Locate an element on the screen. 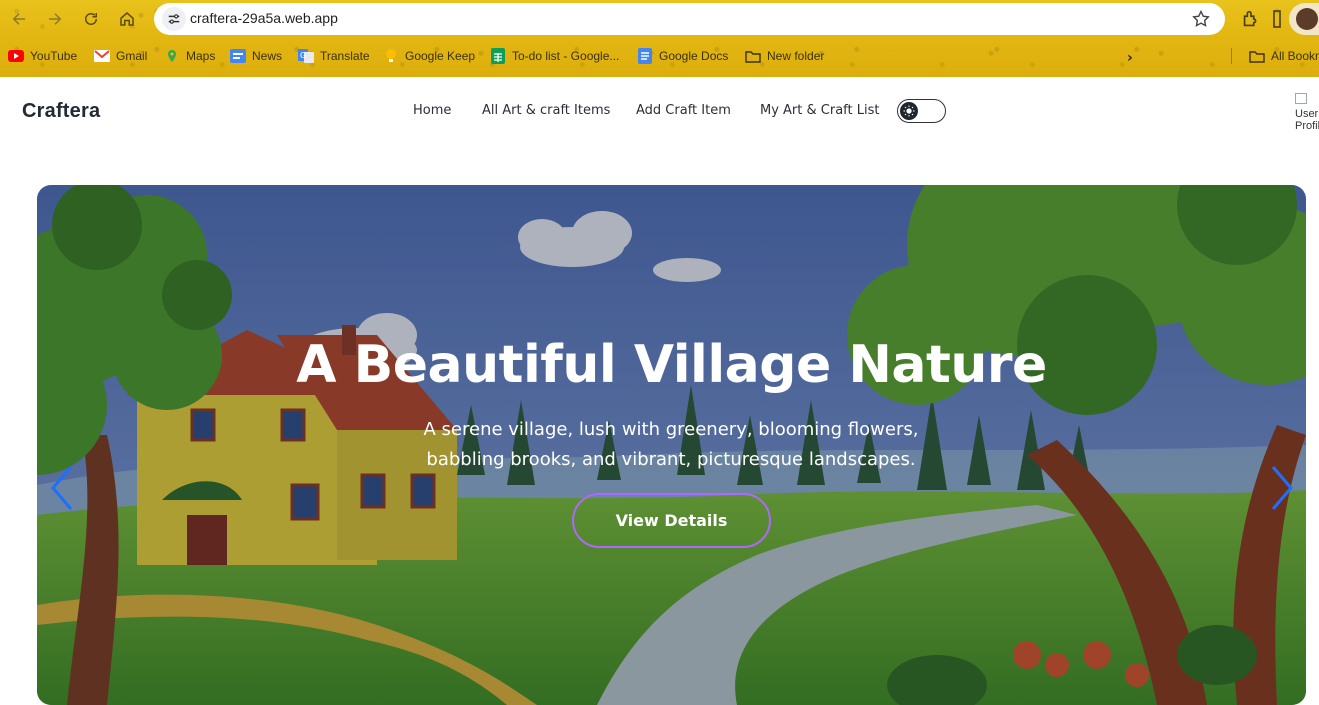 The height and width of the screenshot is (705, 1319). all-bookmarks: All Bookm is located at coordinates (1284, 56).